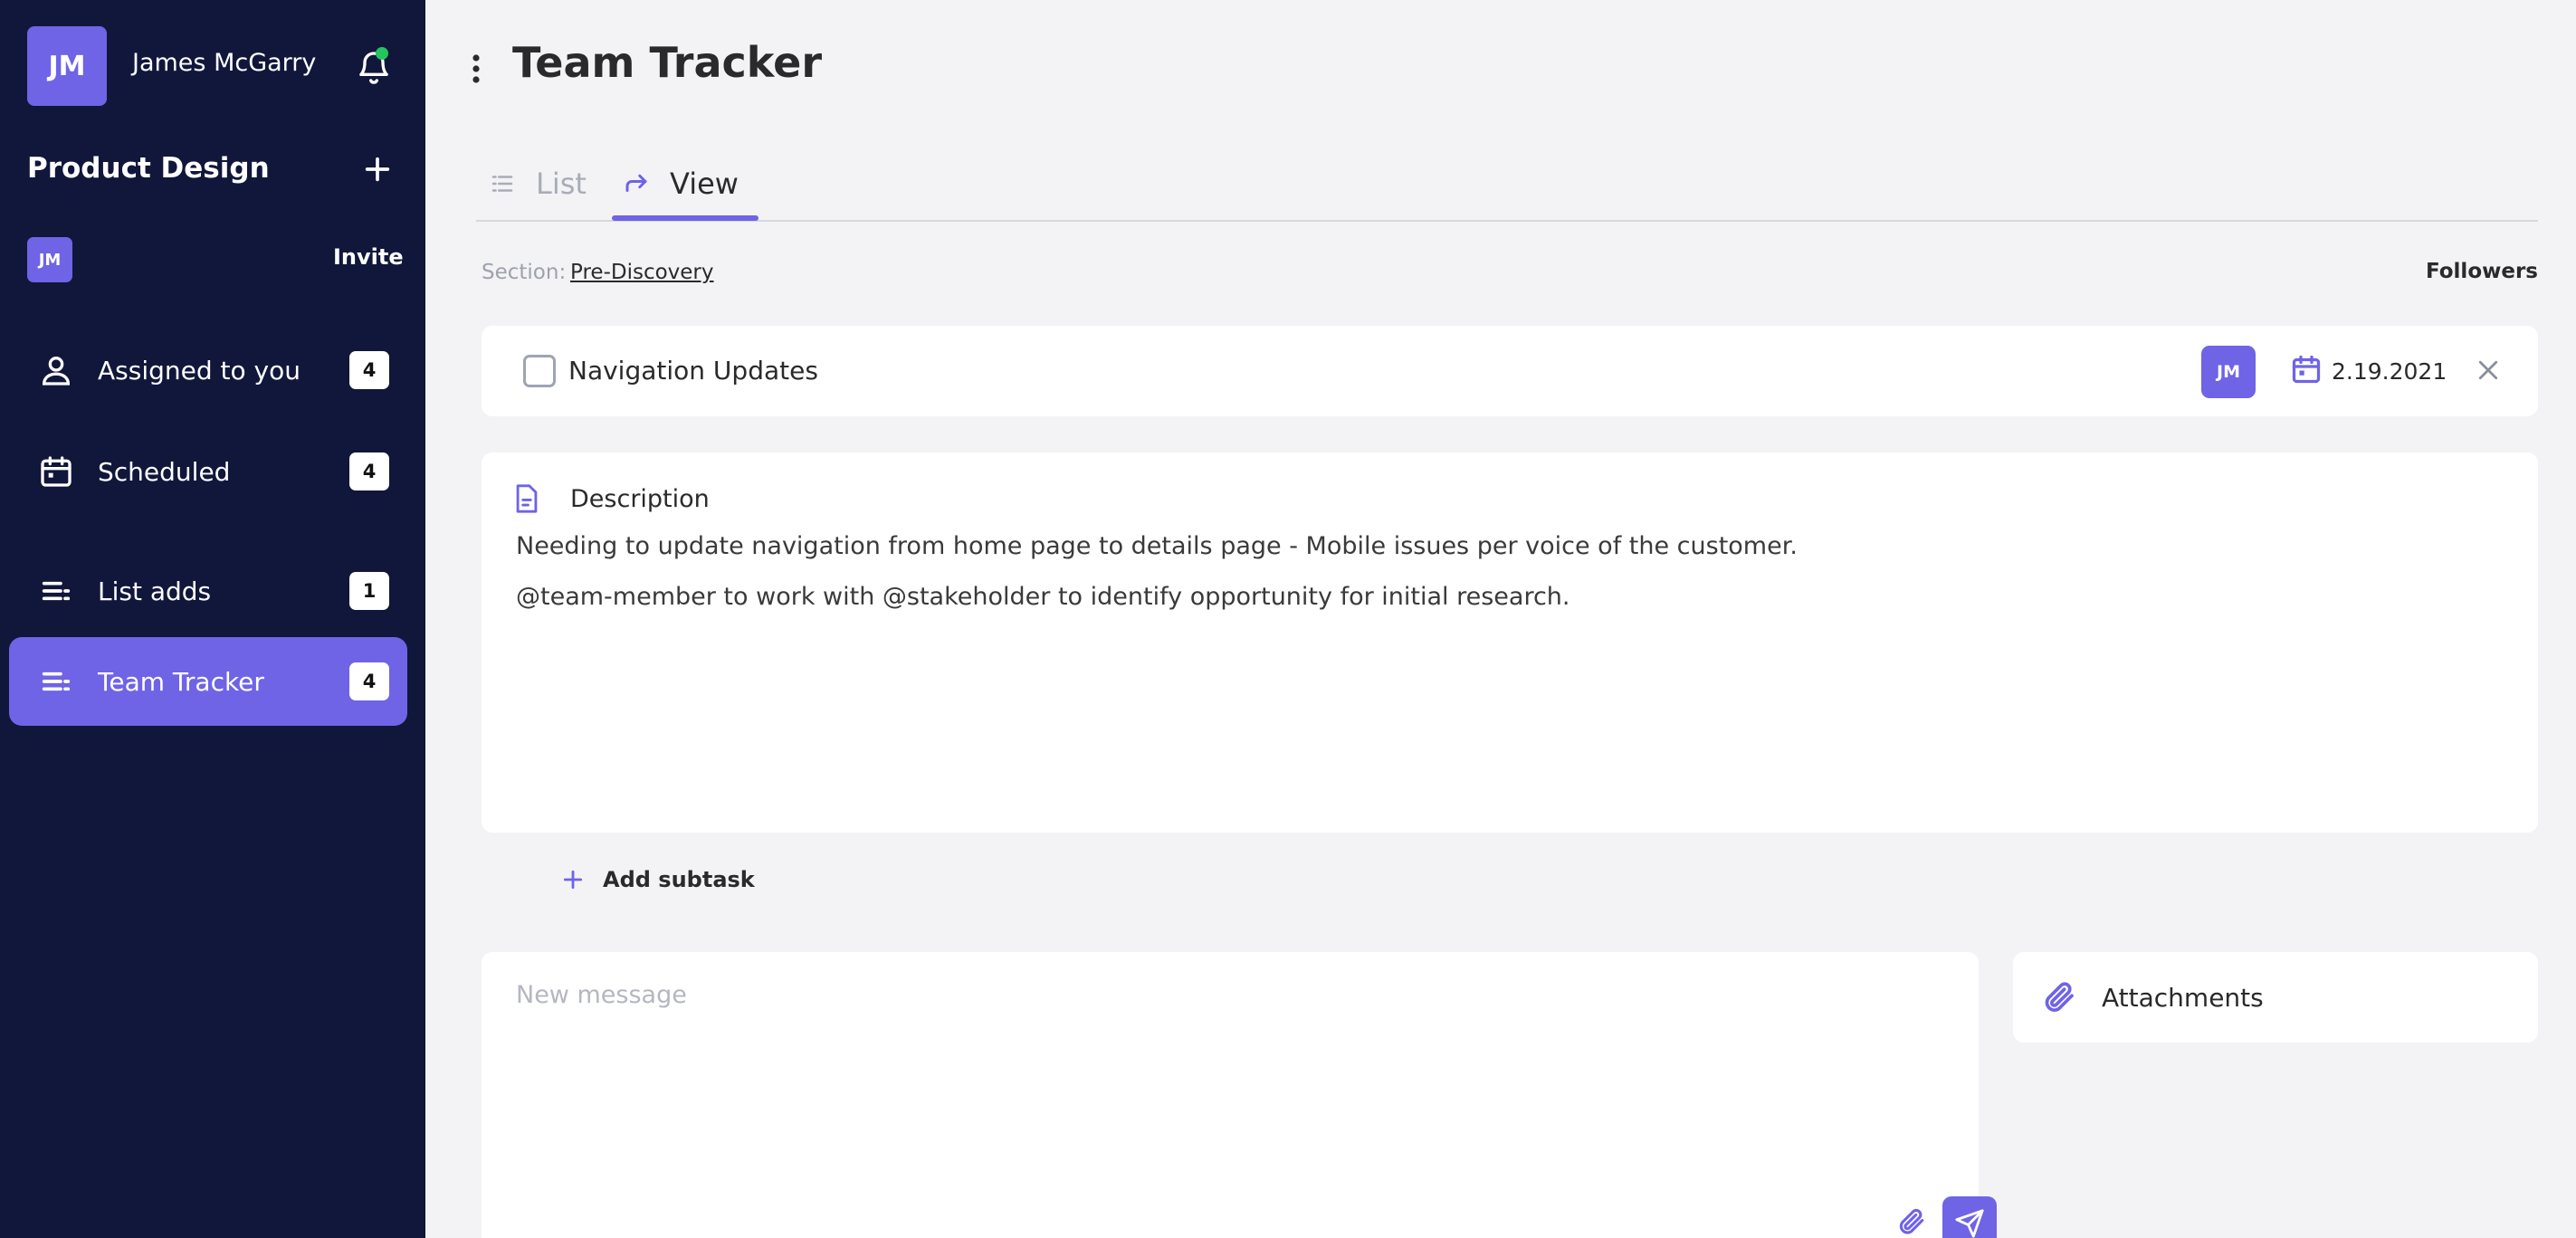 This screenshot has height=1238, width=2576. What do you see at coordinates (477, 68) in the screenshot?
I see `more-options-icon` at bounding box center [477, 68].